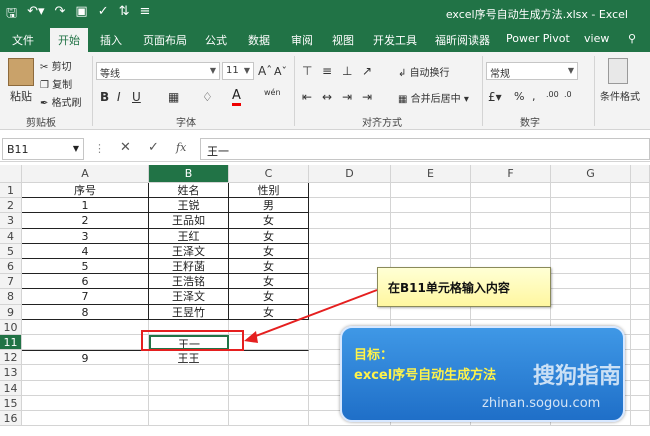 The image size is (650, 436). I want to click on callout-note: 在B11单元格输入内容, so click(464, 287).